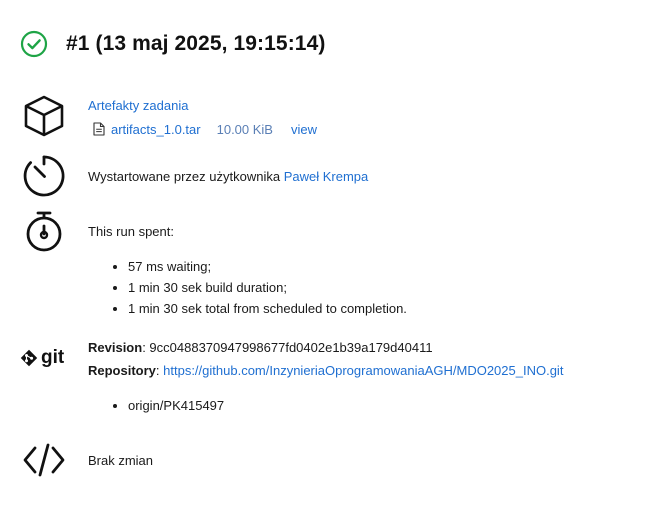 The image size is (646, 508). What do you see at coordinates (53, 357) in the screenshot?
I see `git-logo-text: git` at bounding box center [53, 357].